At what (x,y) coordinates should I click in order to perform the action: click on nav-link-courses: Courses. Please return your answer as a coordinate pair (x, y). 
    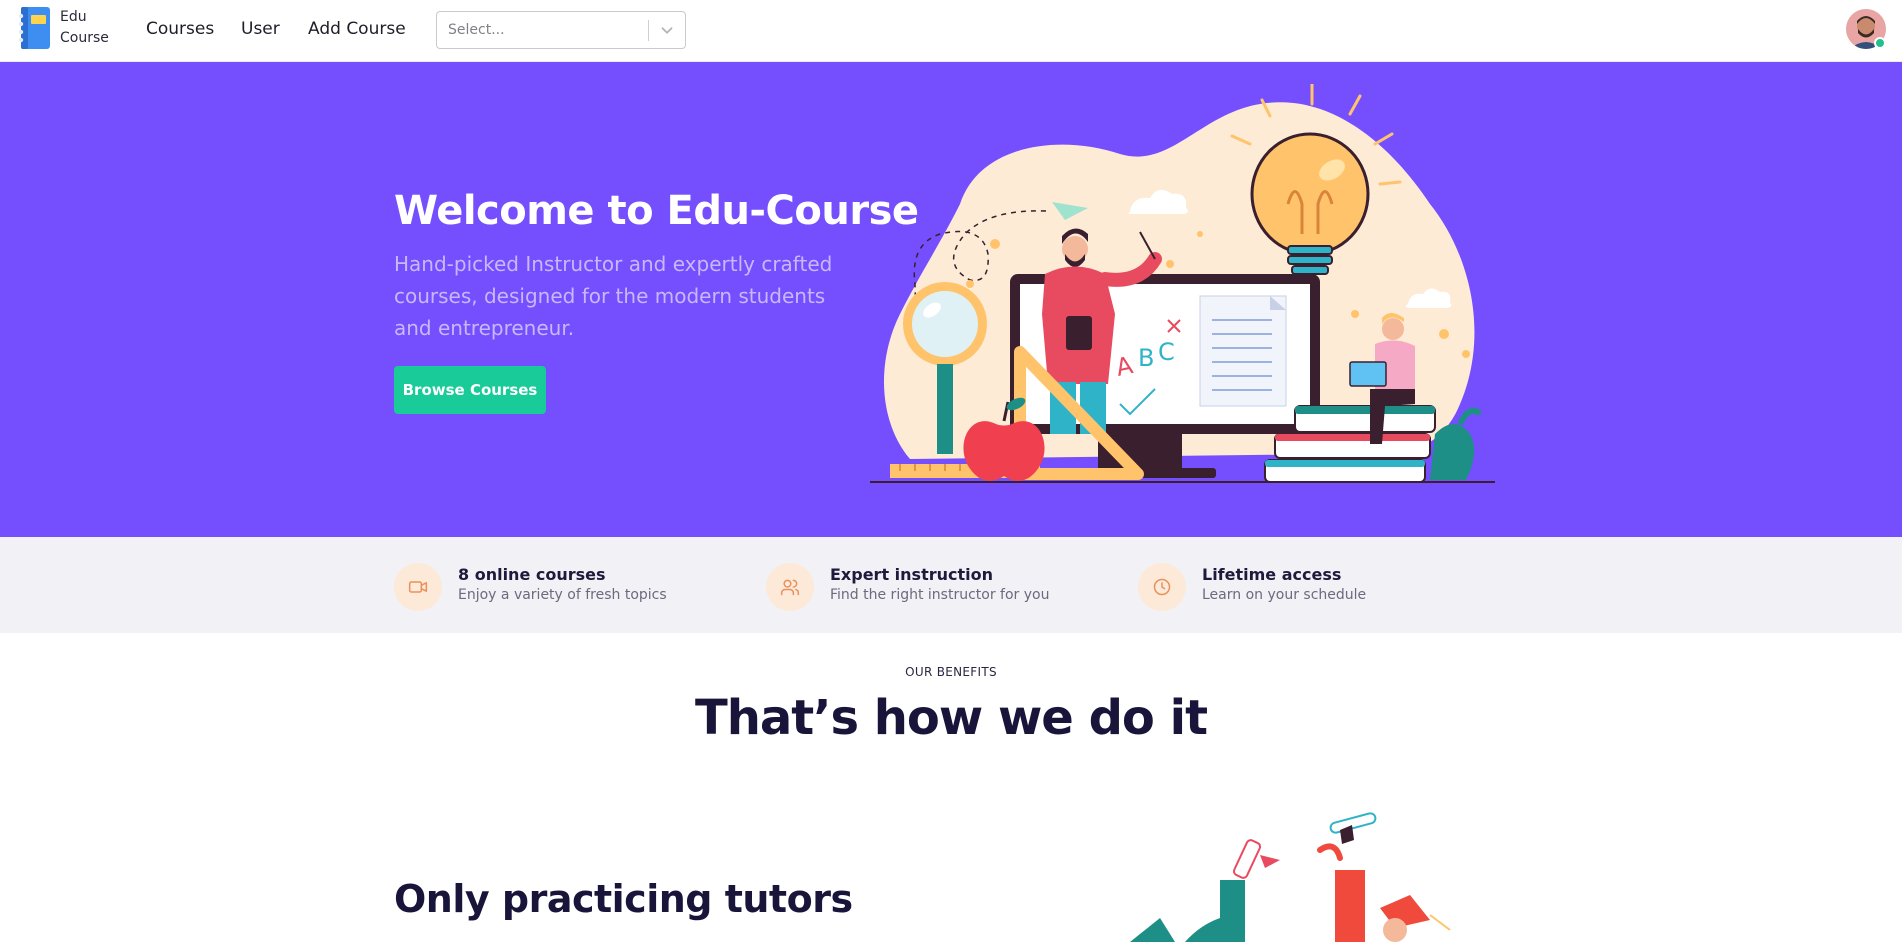
    Looking at the image, I should click on (180, 29).